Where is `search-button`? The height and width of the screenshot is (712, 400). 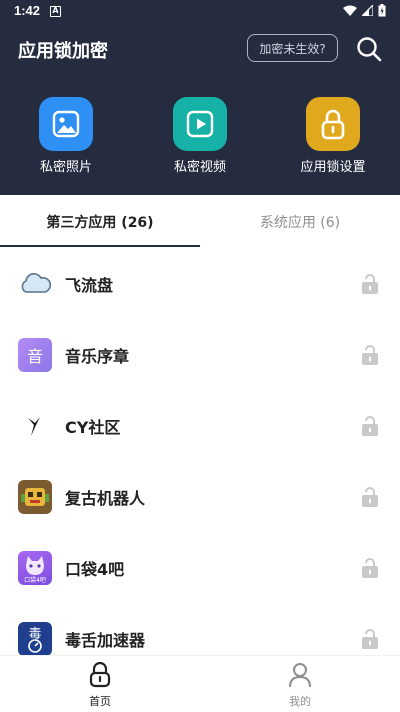 search-button is located at coordinates (369, 49).